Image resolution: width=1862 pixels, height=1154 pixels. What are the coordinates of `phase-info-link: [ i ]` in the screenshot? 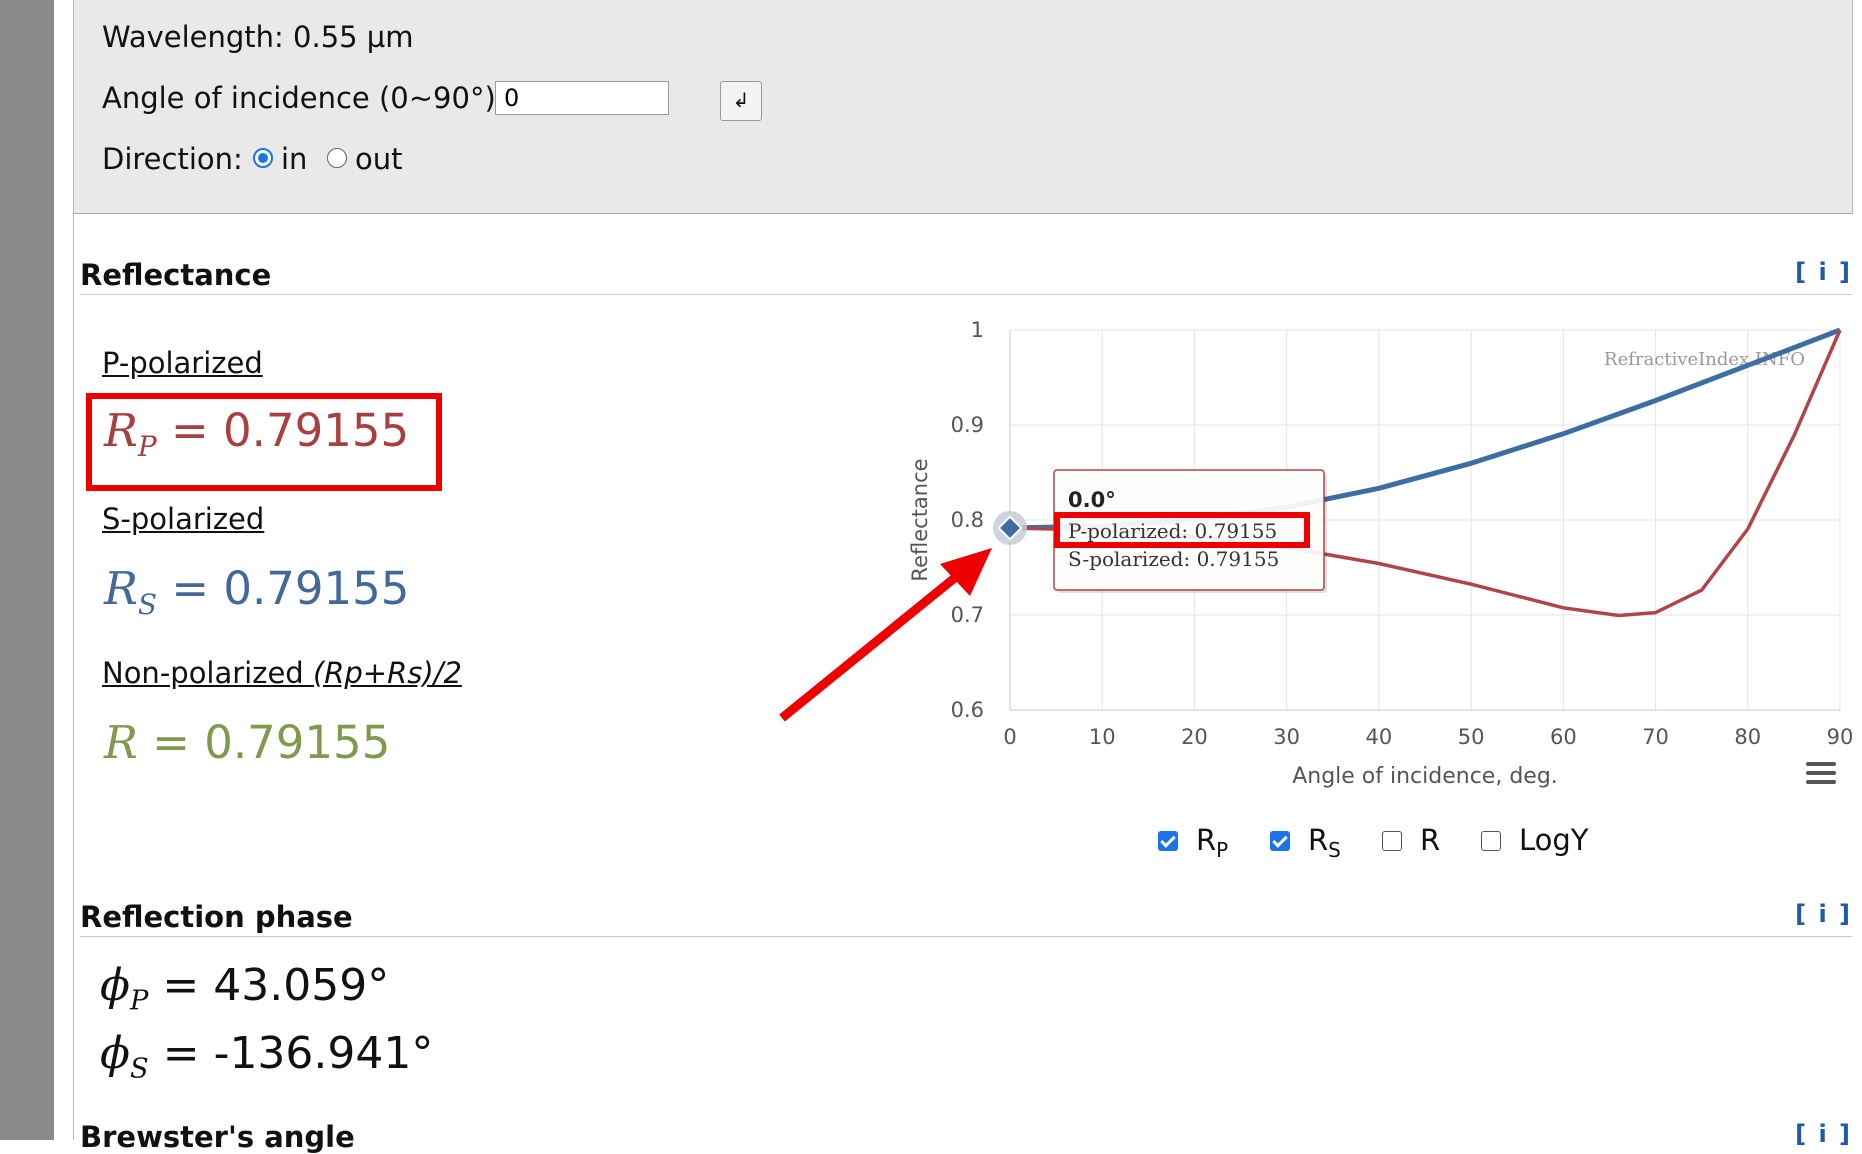 It's located at (1823, 914).